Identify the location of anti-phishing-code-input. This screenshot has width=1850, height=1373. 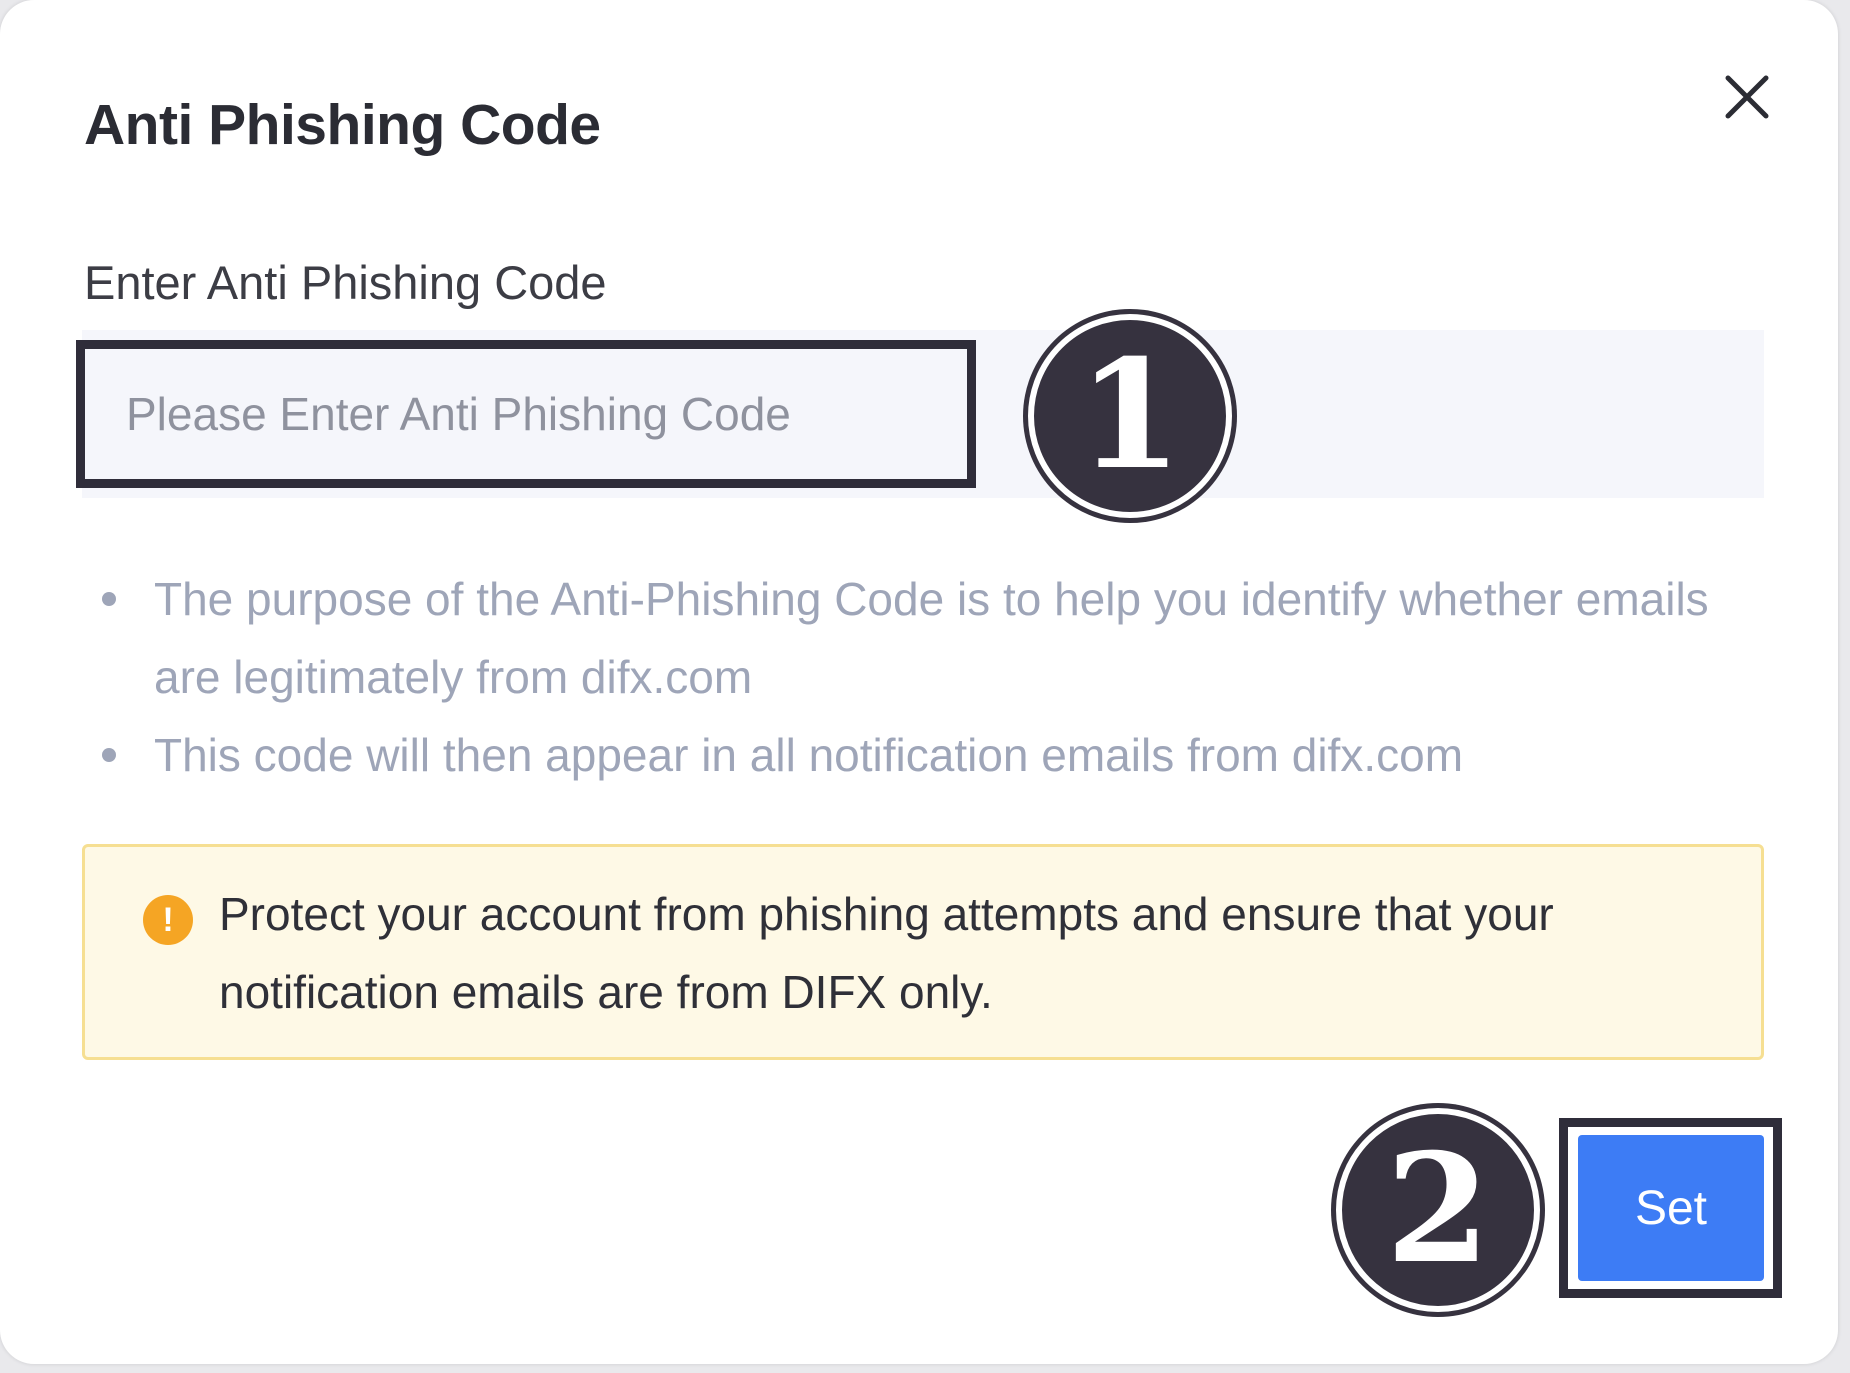
(526, 414).